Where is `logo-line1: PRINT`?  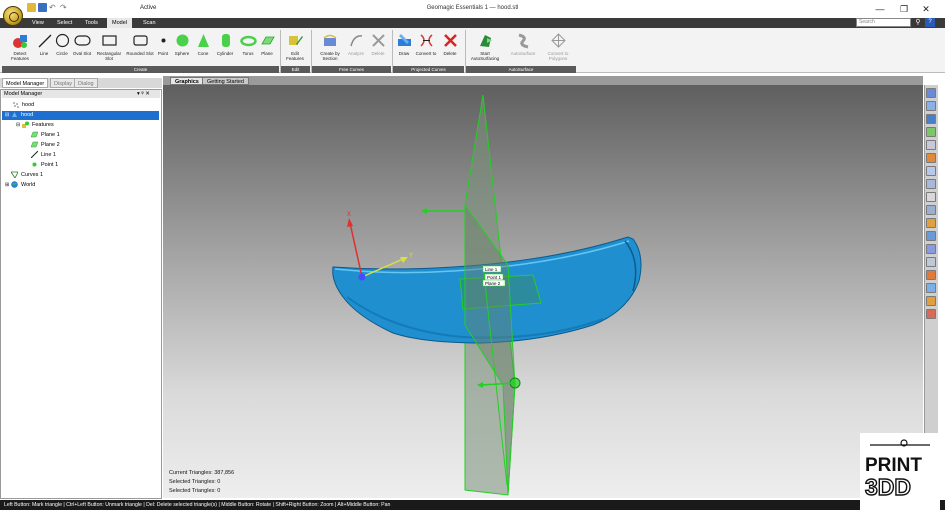
logo-line1: PRINT is located at coordinates (893, 465).